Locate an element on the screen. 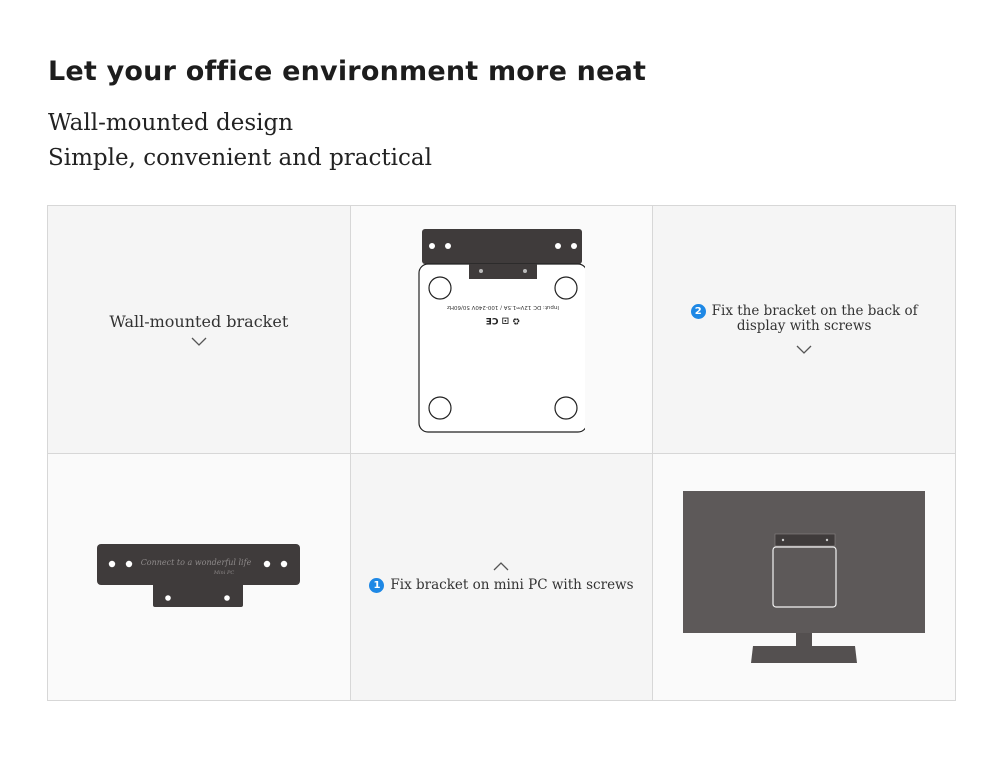 Image resolution: width=1000 pixels, height=763 pixels. monitor-back-illustration is located at coordinates (804, 576).